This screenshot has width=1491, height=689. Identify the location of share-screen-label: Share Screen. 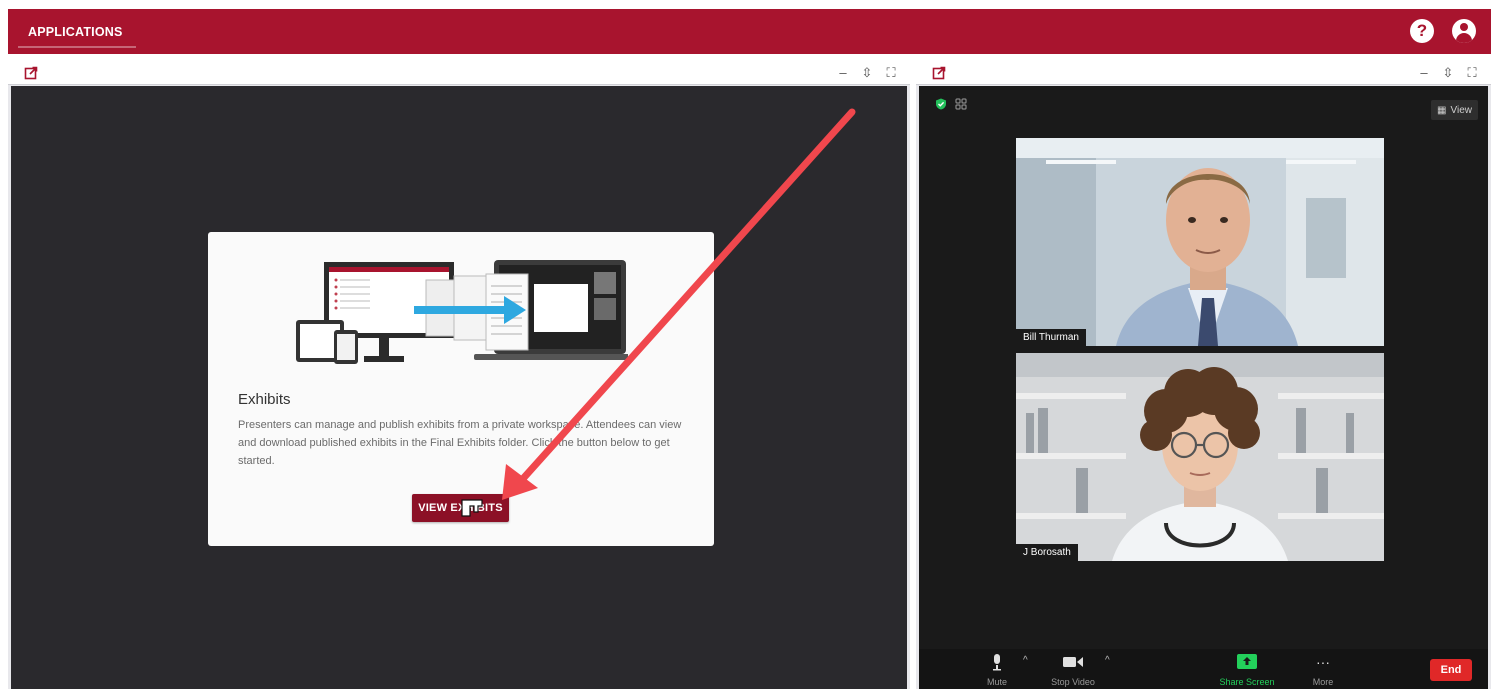
(1247, 682).